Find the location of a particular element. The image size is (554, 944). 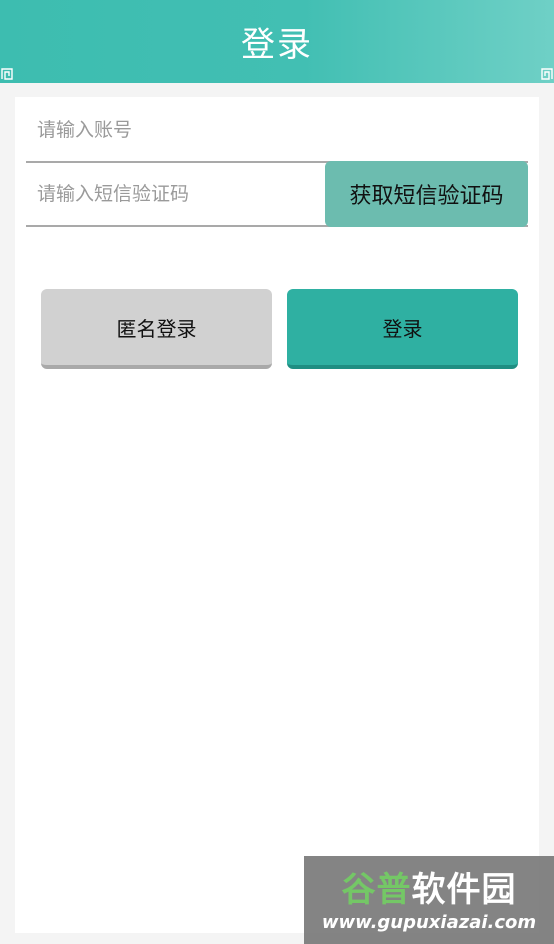

watermark-url: www.gupuxiazai.com is located at coordinates (429, 922).